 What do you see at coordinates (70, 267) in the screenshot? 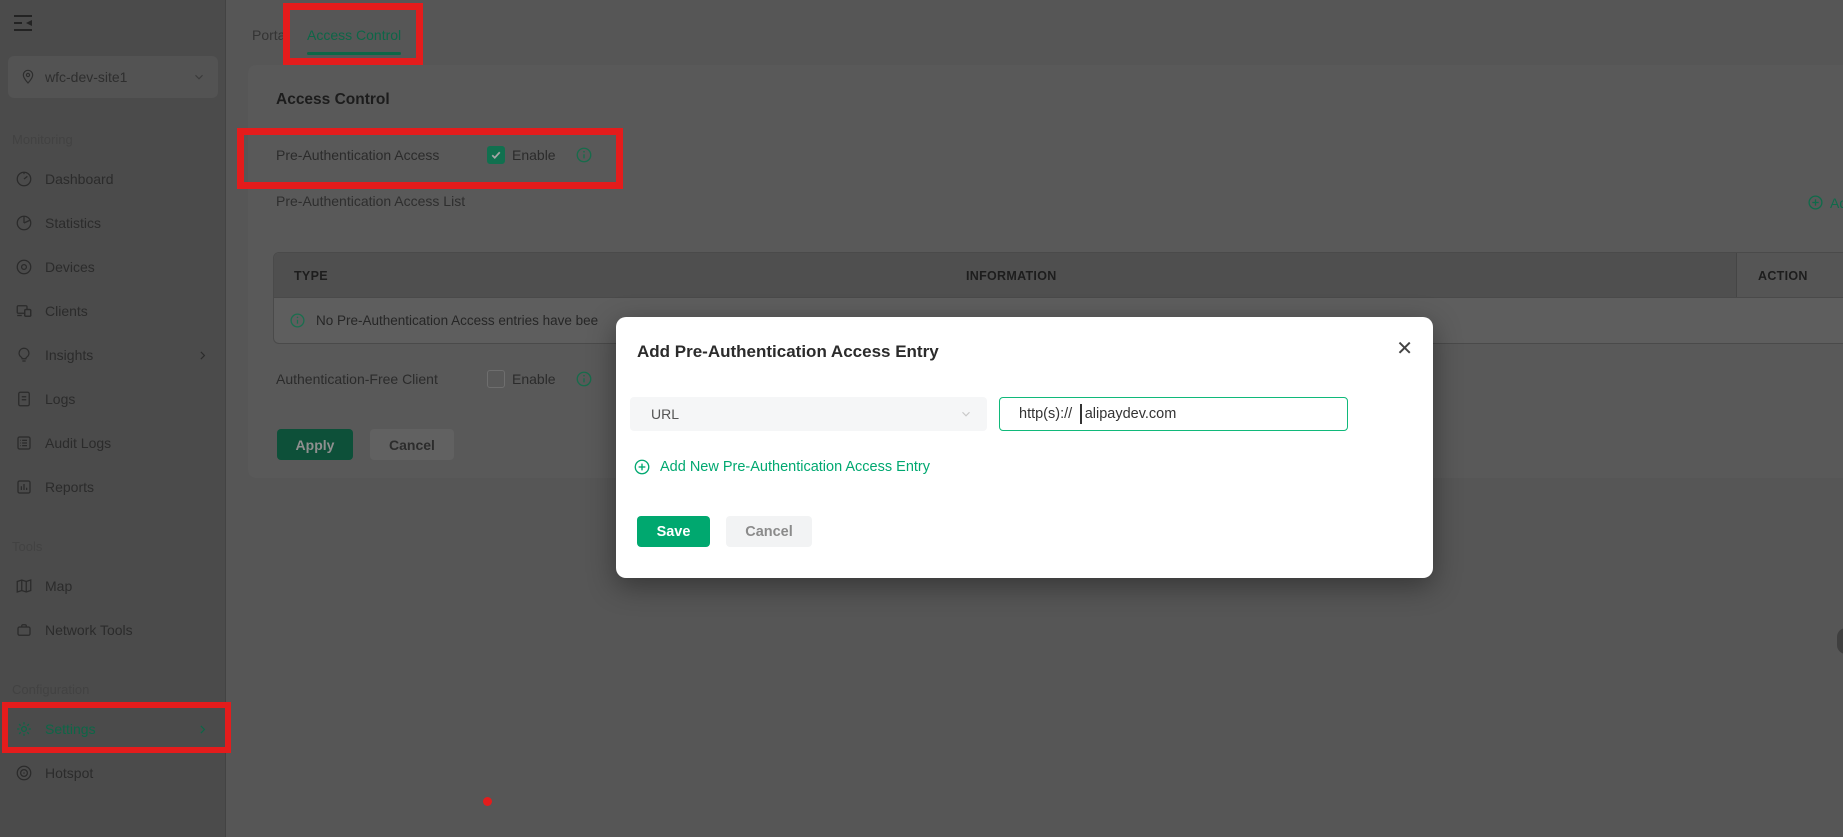
I see `sidebar-item-label: Devices` at bounding box center [70, 267].